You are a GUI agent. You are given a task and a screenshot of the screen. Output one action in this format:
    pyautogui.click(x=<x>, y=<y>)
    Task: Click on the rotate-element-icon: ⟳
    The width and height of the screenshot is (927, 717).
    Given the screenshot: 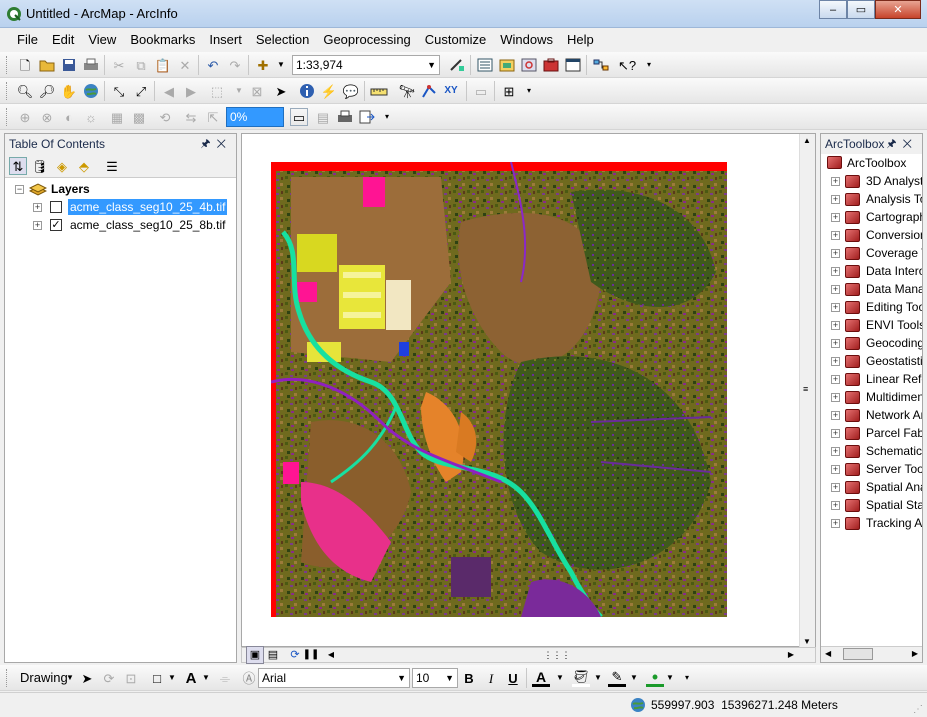 What is the action you would take?
    pyautogui.click(x=109, y=678)
    